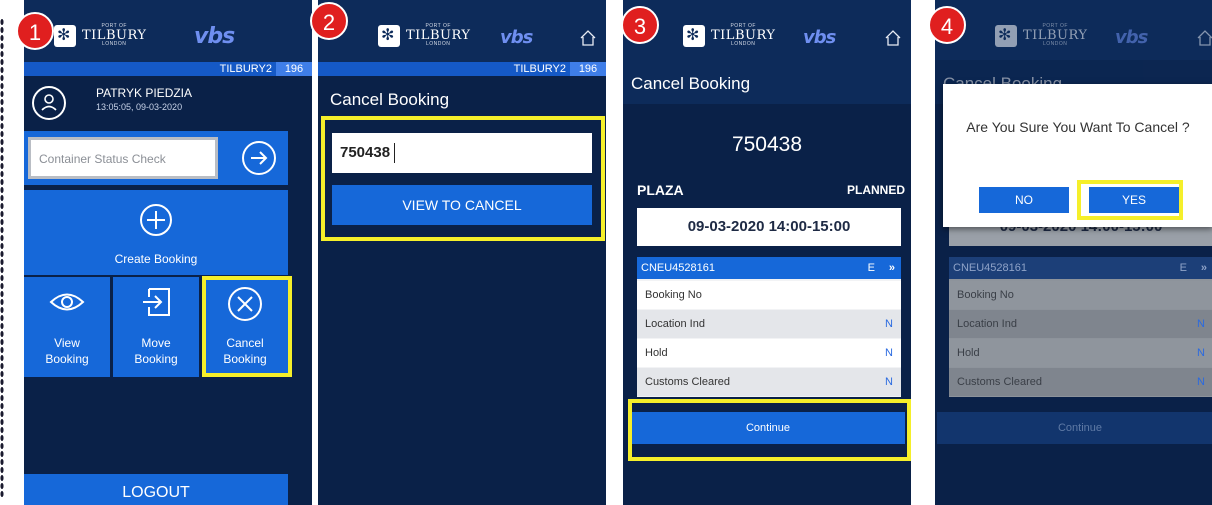  Describe the element at coordinates (2, 258) in the screenshot. I see `dotted-border` at that location.